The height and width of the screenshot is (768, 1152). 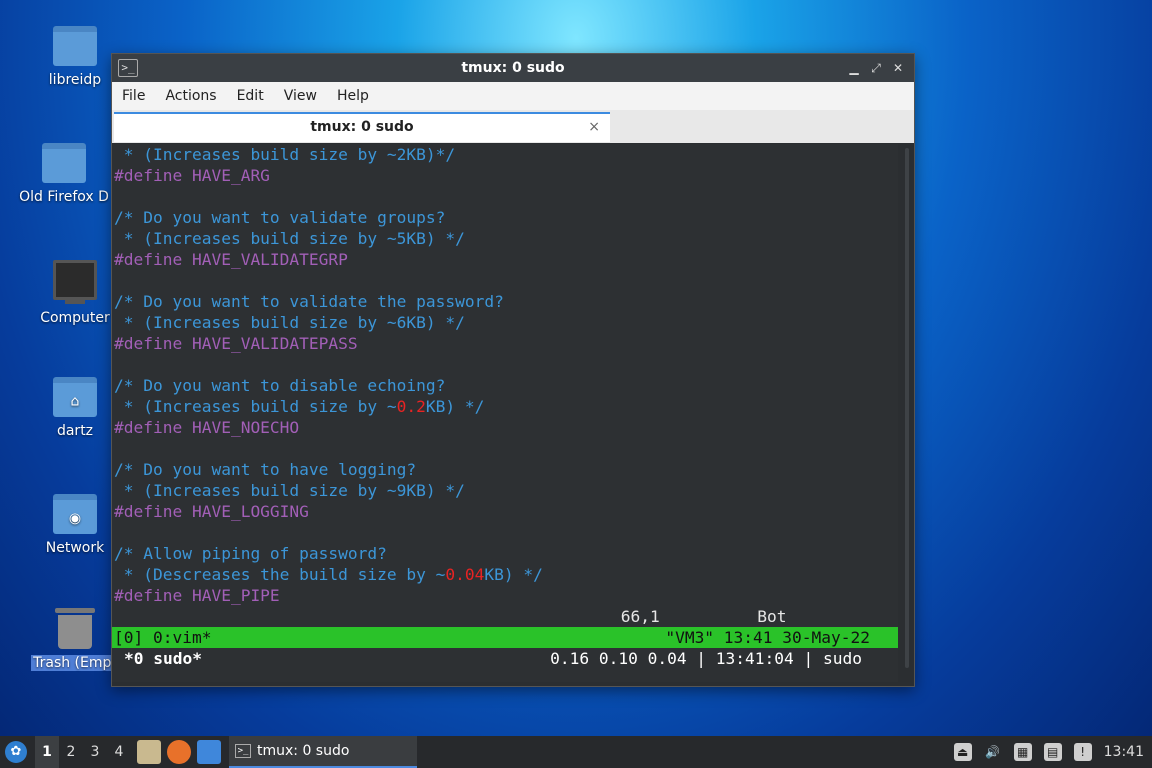 What do you see at coordinates (505, 511) in the screenshot?
I see `code-line: #define HAVE_LOGGING` at bounding box center [505, 511].